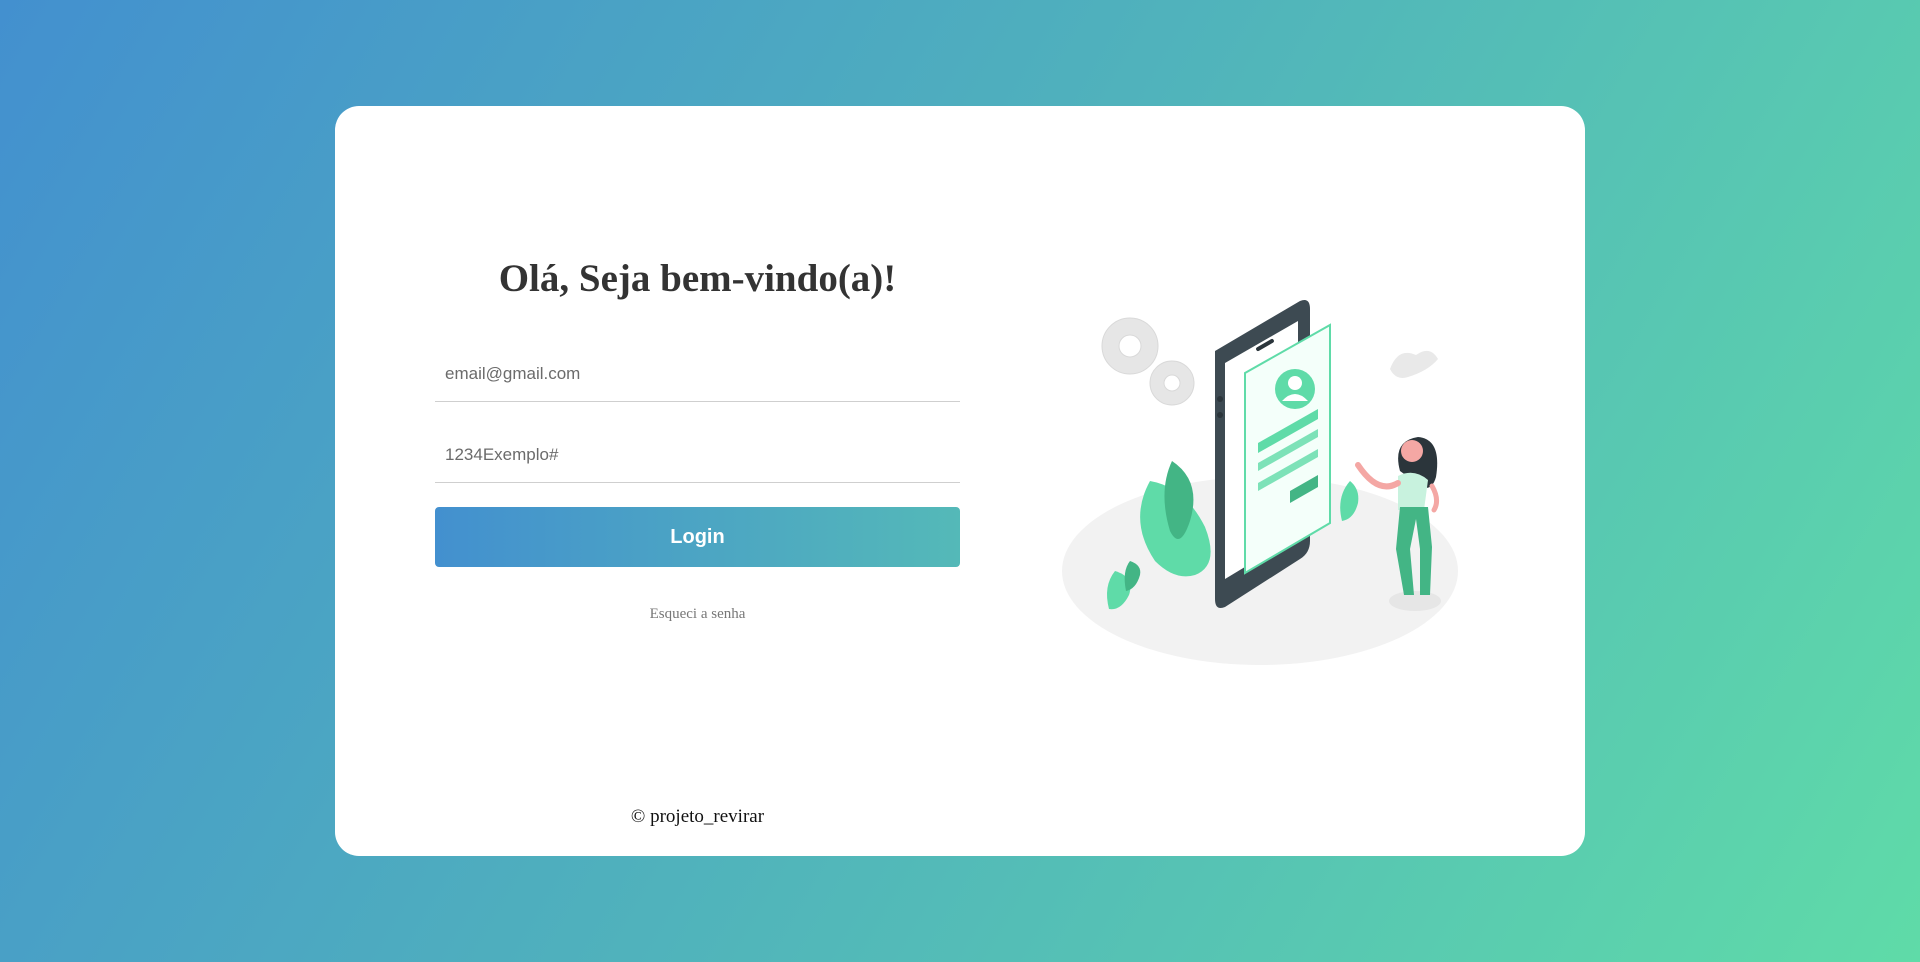  What do you see at coordinates (697, 278) in the screenshot?
I see `welcome-title: Olá, Seja bem-vindo(a)!` at bounding box center [697, 278].